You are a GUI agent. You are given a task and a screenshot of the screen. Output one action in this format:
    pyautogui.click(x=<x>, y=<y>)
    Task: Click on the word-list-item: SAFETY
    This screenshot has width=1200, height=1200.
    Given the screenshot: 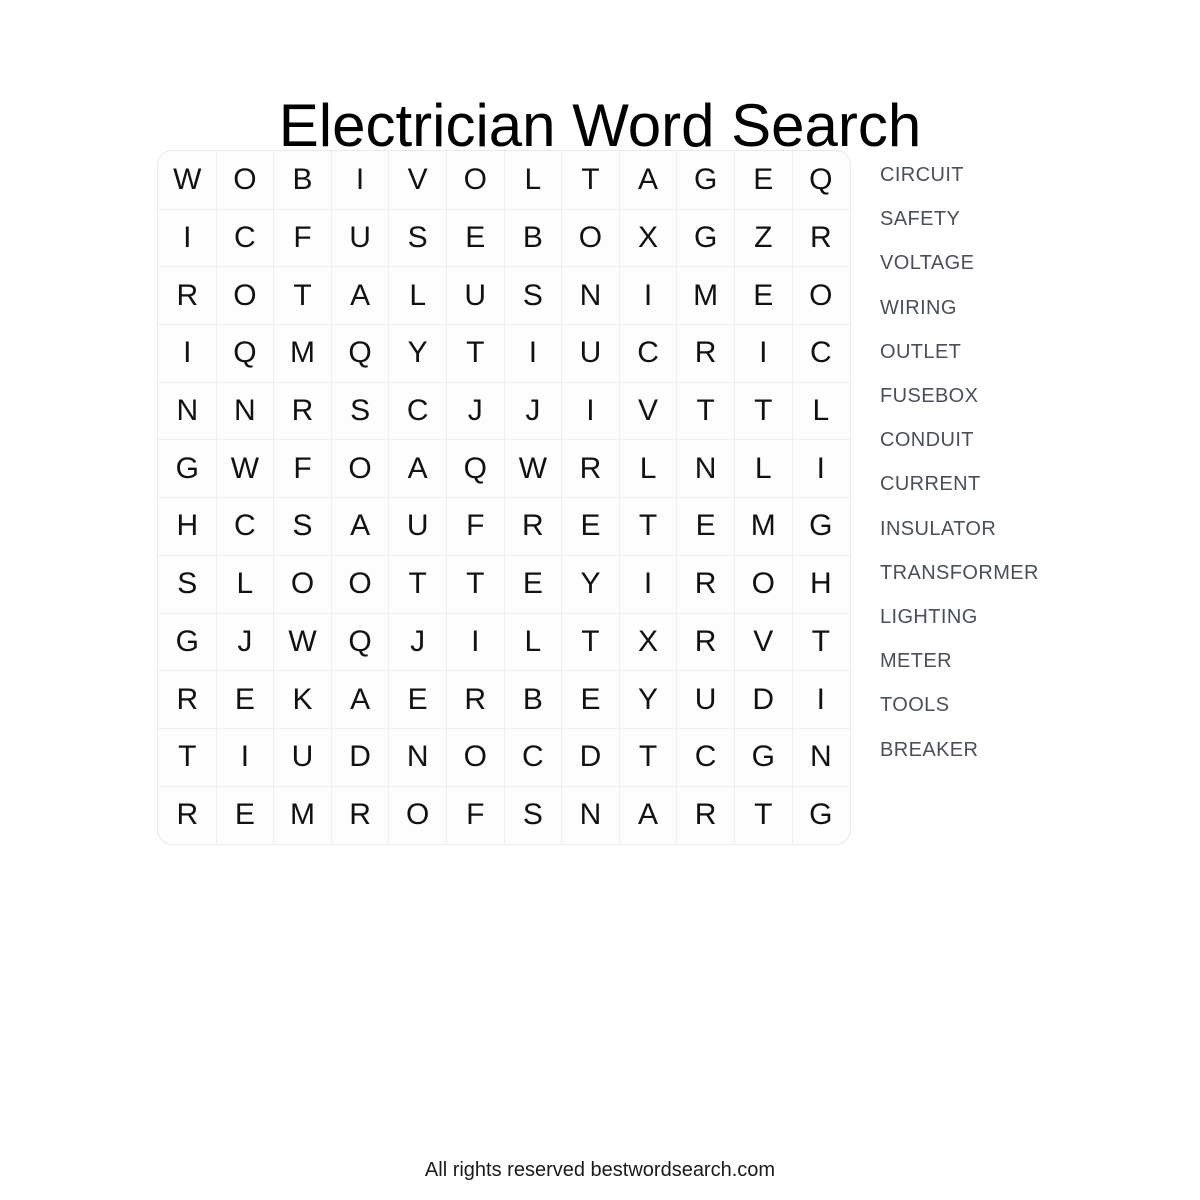 What is the action you would take?
    pyautogui.click(x=959, y=219)
    